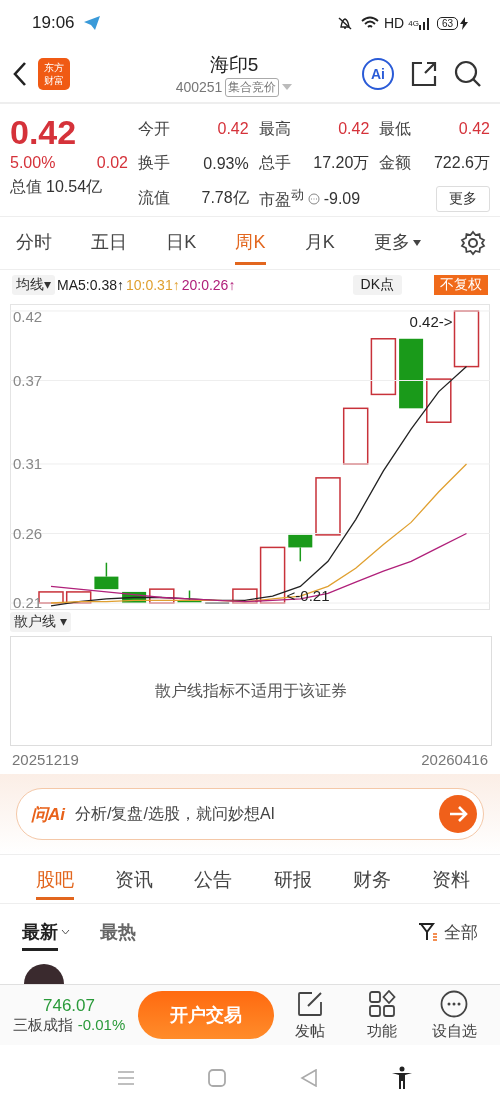 This screenshot has height=1111, width=500. I want to click on indicator-dropdown: 散户线 ▾, so click(40, 622).